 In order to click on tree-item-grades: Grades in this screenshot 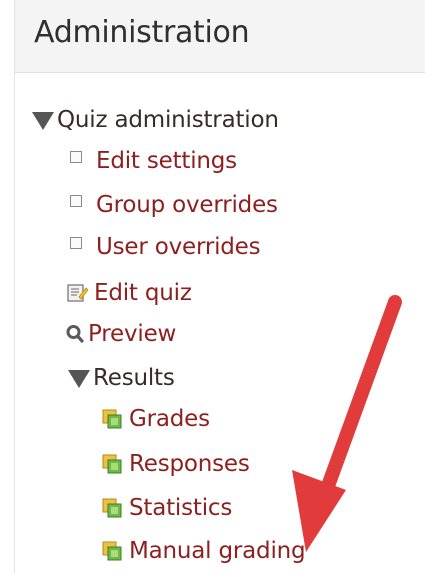, I will do `click(155, 419)`.